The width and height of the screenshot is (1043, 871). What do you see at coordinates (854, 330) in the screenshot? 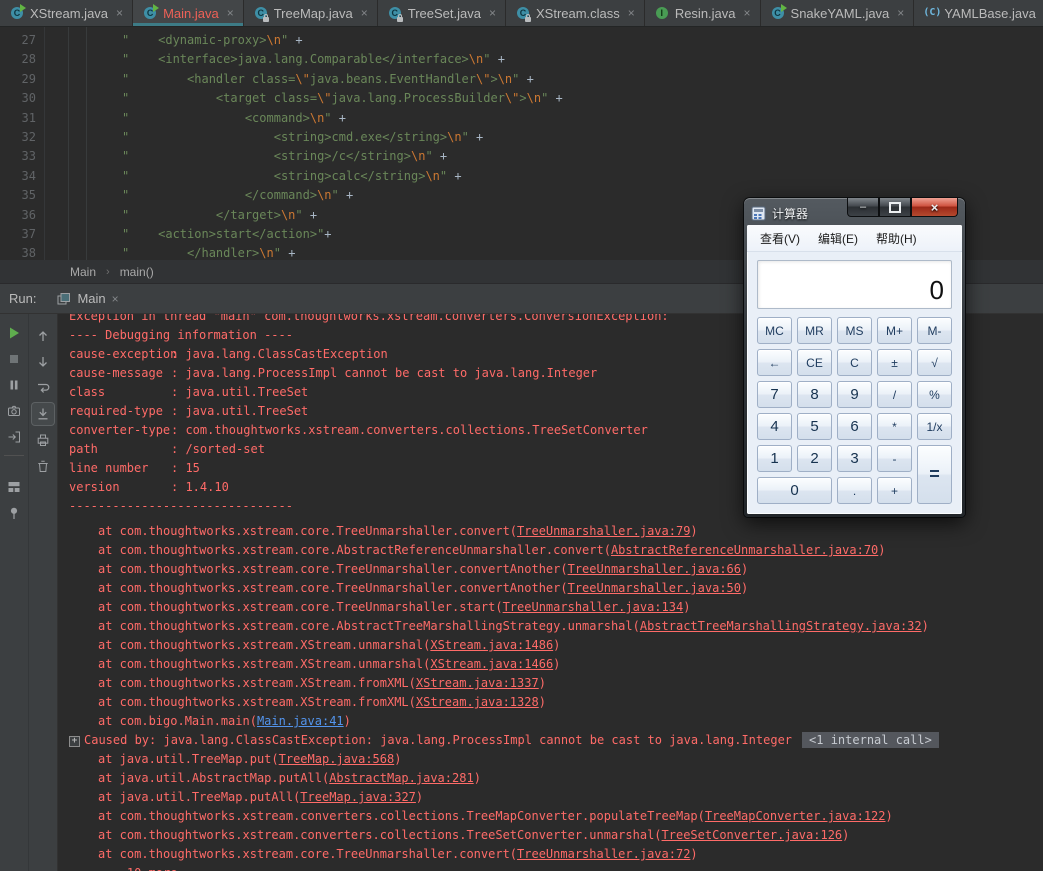
I see `calc-key-MS: MS` at bounding box center [854, 330].